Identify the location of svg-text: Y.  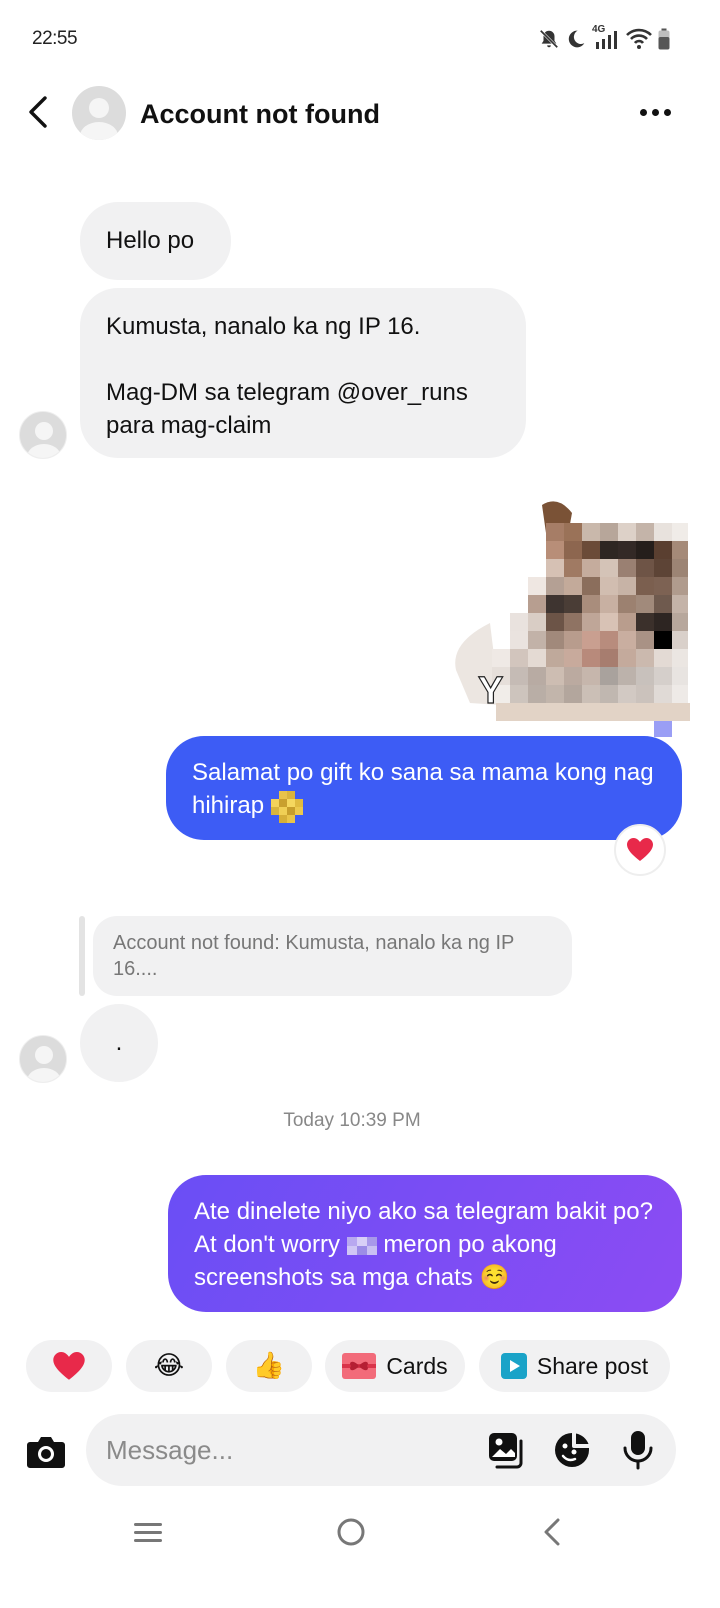
(490, 691).